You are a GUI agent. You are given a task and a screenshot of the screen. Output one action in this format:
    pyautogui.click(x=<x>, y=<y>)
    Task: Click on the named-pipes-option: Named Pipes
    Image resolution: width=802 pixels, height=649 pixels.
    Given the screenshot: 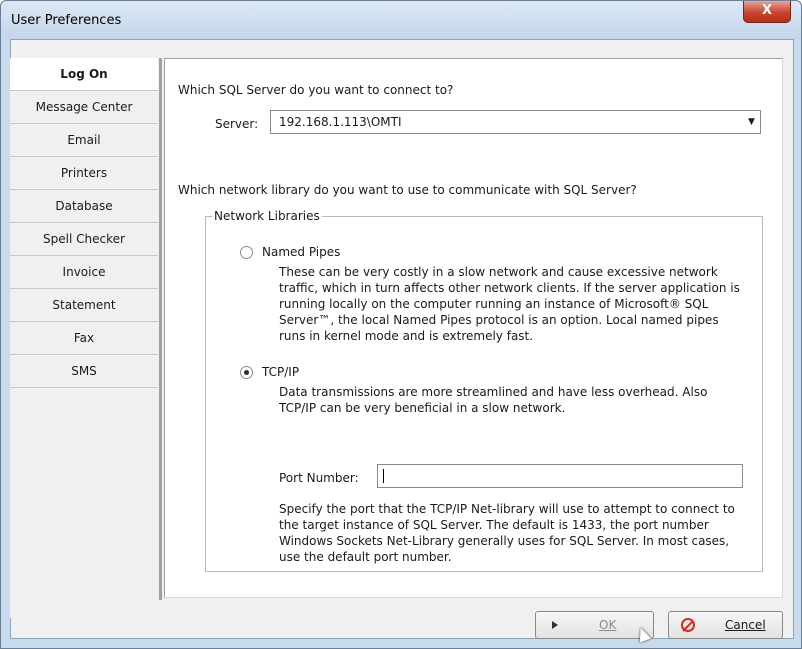 What is the action you would take?
    pyautogui.click(x=290, y=252)
    